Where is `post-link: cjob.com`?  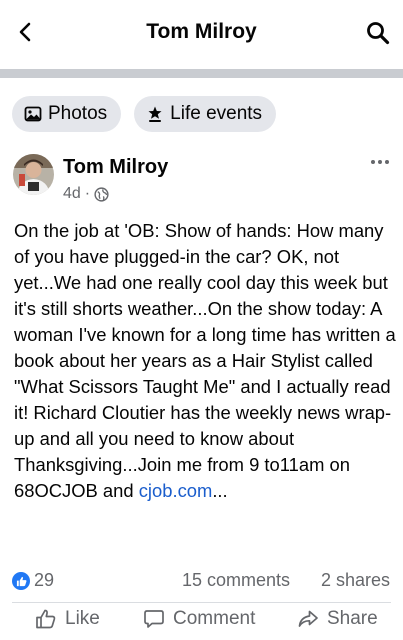
post-link: cjob.com is located at coordinates (176, 490).